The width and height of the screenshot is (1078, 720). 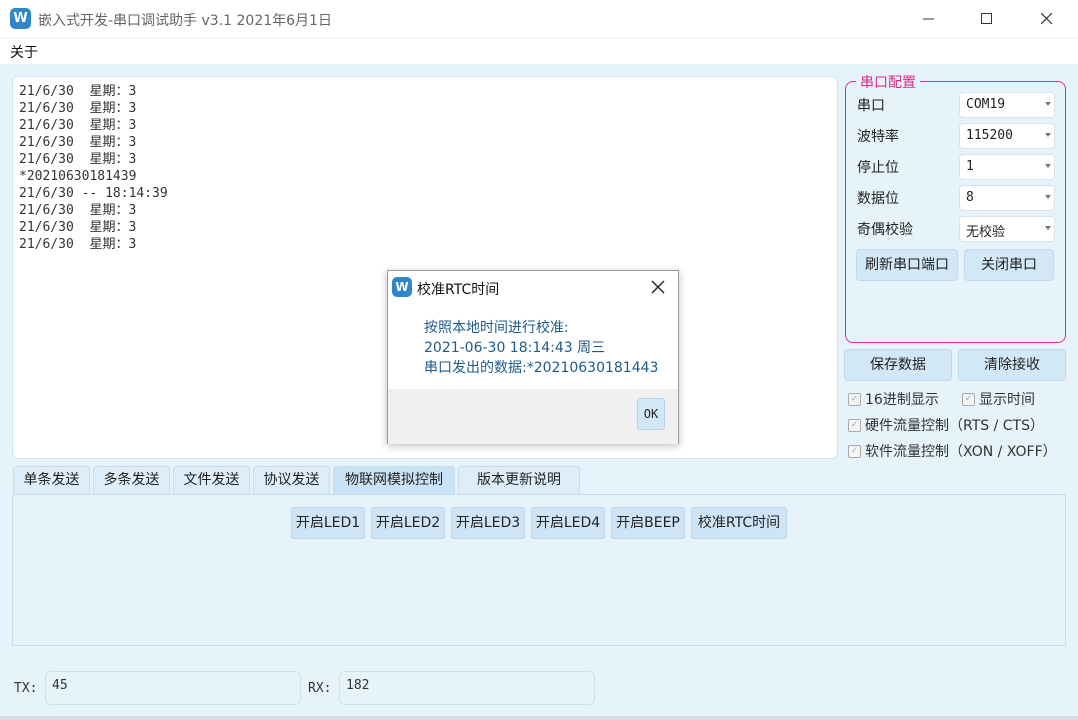 I want to click on minimize-button, so click(x=929, y=19).